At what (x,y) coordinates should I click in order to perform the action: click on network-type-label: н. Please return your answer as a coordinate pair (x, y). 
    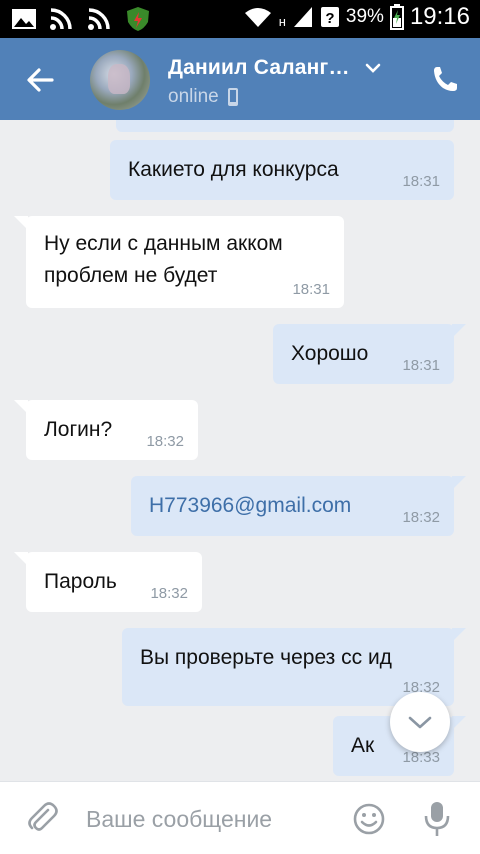
    Looking at the image, I should click on (282, 21).